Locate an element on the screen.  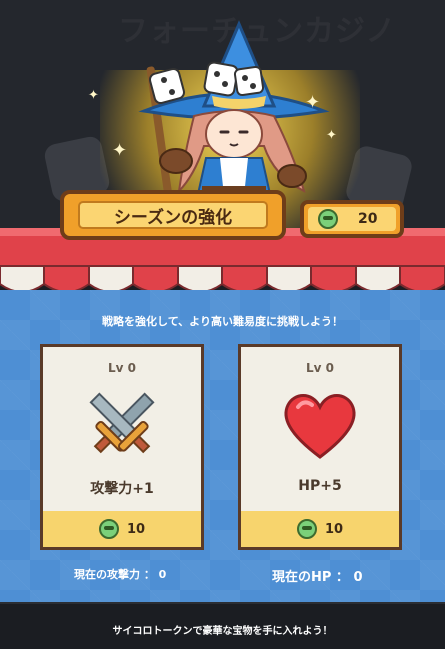
attack-upgrade-card: Lv 0 攻撃力+1 10 is located at coordinates (122, 447).